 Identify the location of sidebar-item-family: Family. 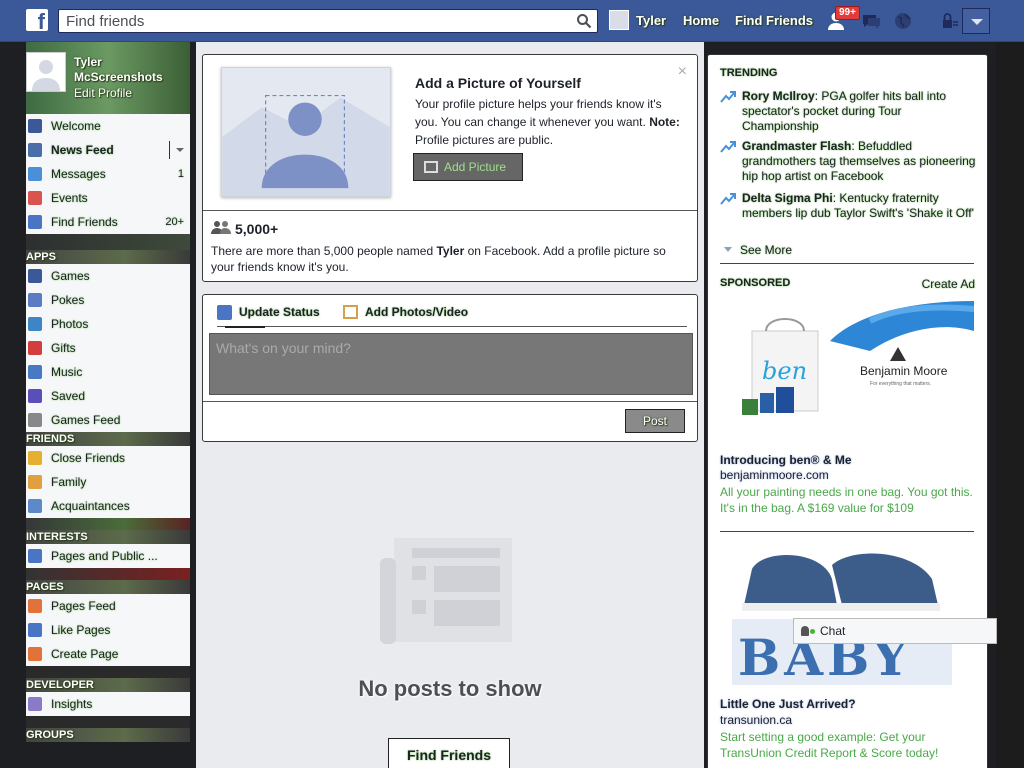
(108, 482).